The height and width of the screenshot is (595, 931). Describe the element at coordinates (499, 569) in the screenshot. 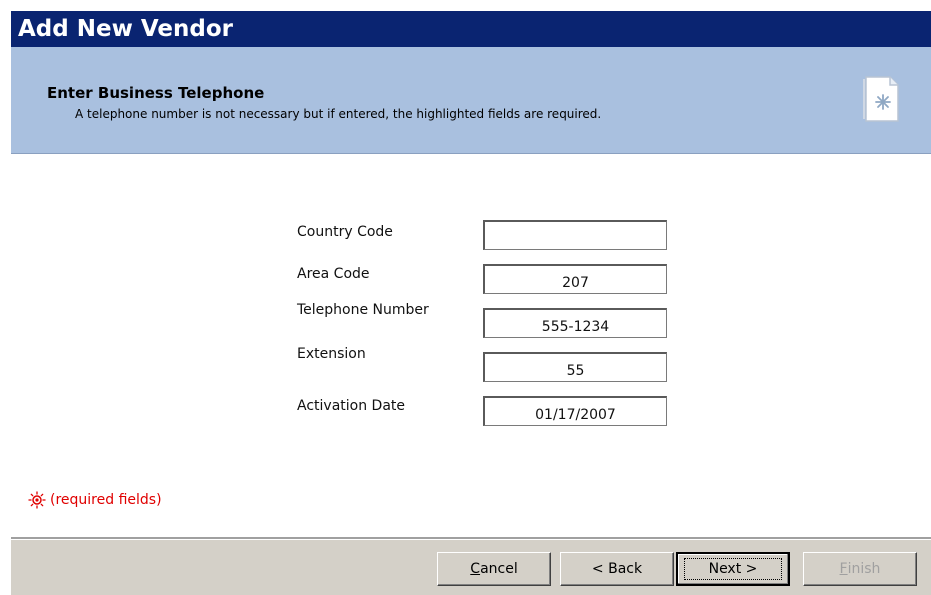

I see `cancel-label-rest: ancel` at that location.